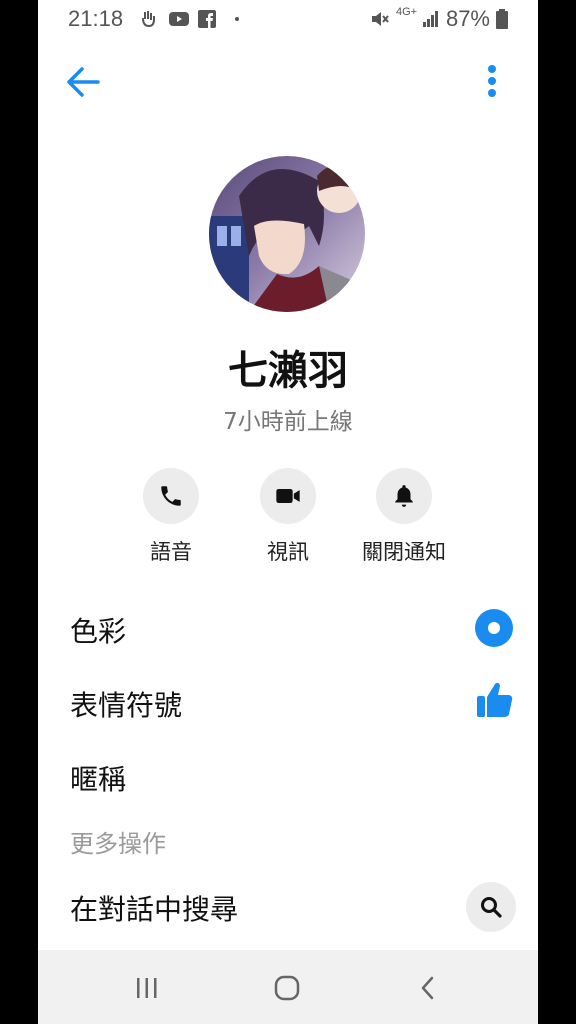 The height and width of the screenshot is (1024, 576). What do you see at coordinates (428, 988) in the screenshot?
I see `back-nav-icon` at bounding box center [428, 988].